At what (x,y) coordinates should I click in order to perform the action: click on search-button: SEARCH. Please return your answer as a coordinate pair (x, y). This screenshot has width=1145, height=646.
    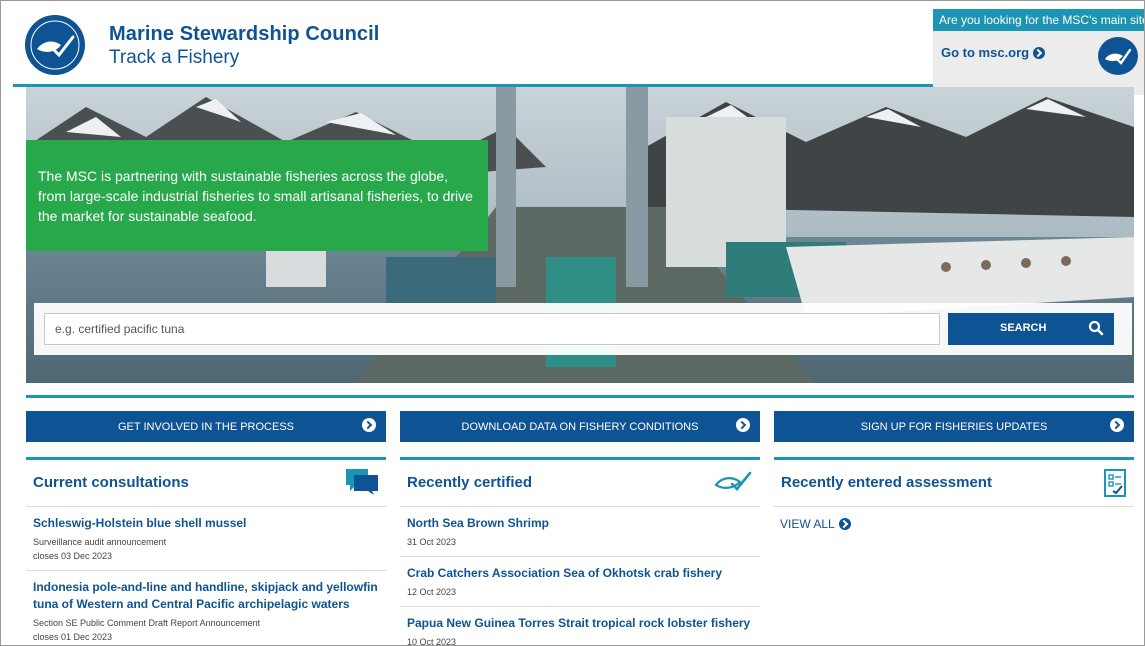
    Looking at the image, I should click on (1031, 329).